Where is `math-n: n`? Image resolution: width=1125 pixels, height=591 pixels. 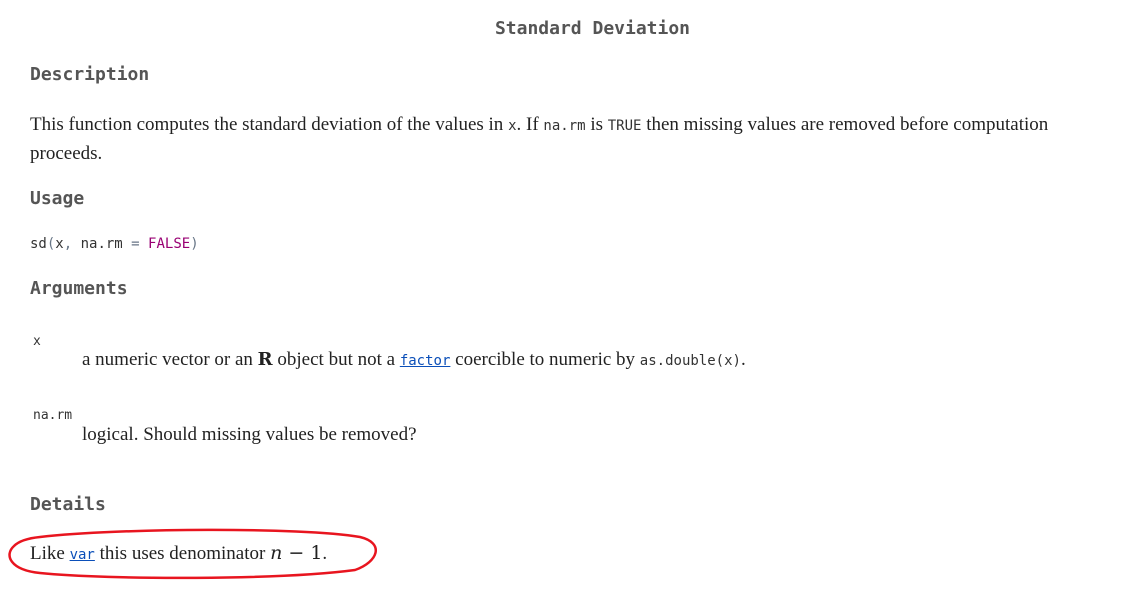
math-n: n is located at coordinates (276, 553).